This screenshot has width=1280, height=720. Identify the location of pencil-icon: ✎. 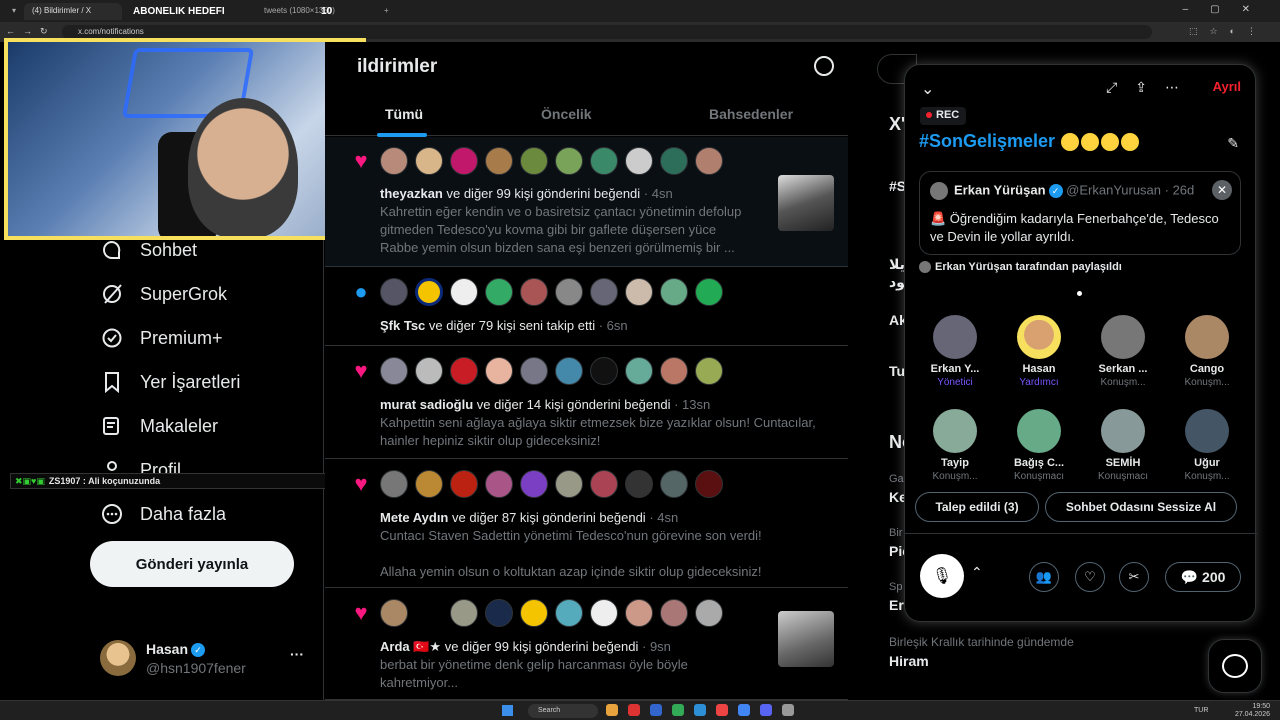
(1233, 143).